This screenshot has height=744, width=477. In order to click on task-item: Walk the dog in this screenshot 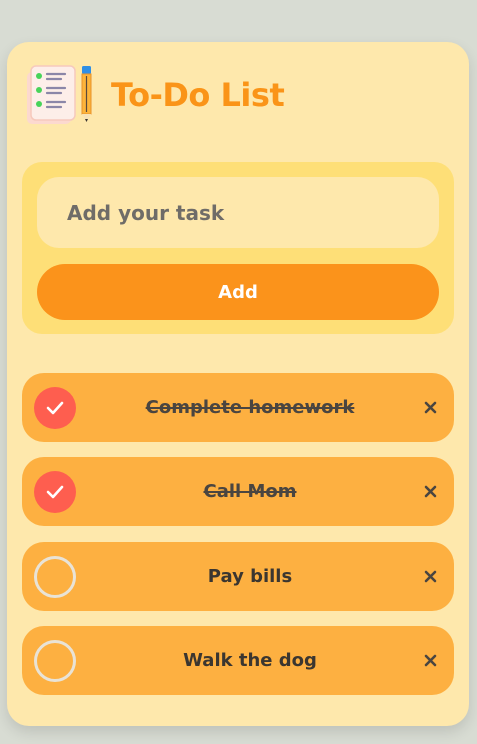, I will do `click(238, 660)`.